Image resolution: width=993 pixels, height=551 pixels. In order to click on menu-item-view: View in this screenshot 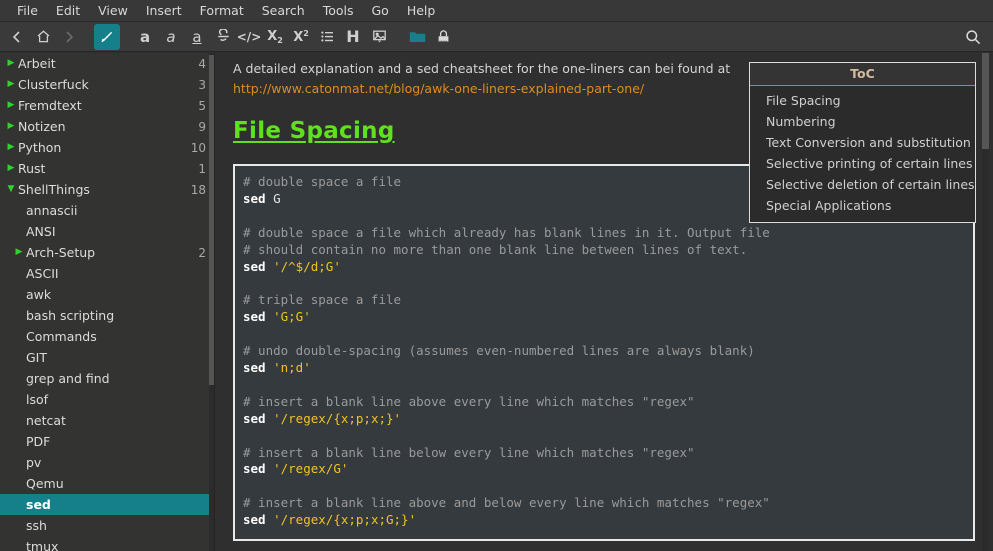, I will do `click(113, 10)`.